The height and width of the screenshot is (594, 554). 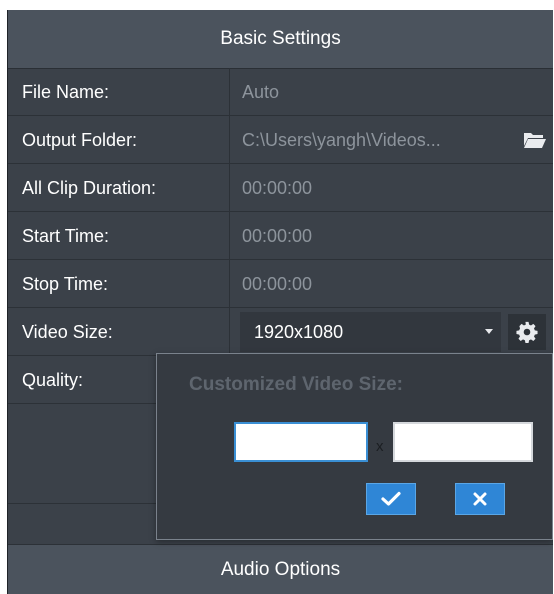 What do you see at coordinates (535, 140) in the screenshot?
I see `folder-open-icon` at bounding box center [535, 140].